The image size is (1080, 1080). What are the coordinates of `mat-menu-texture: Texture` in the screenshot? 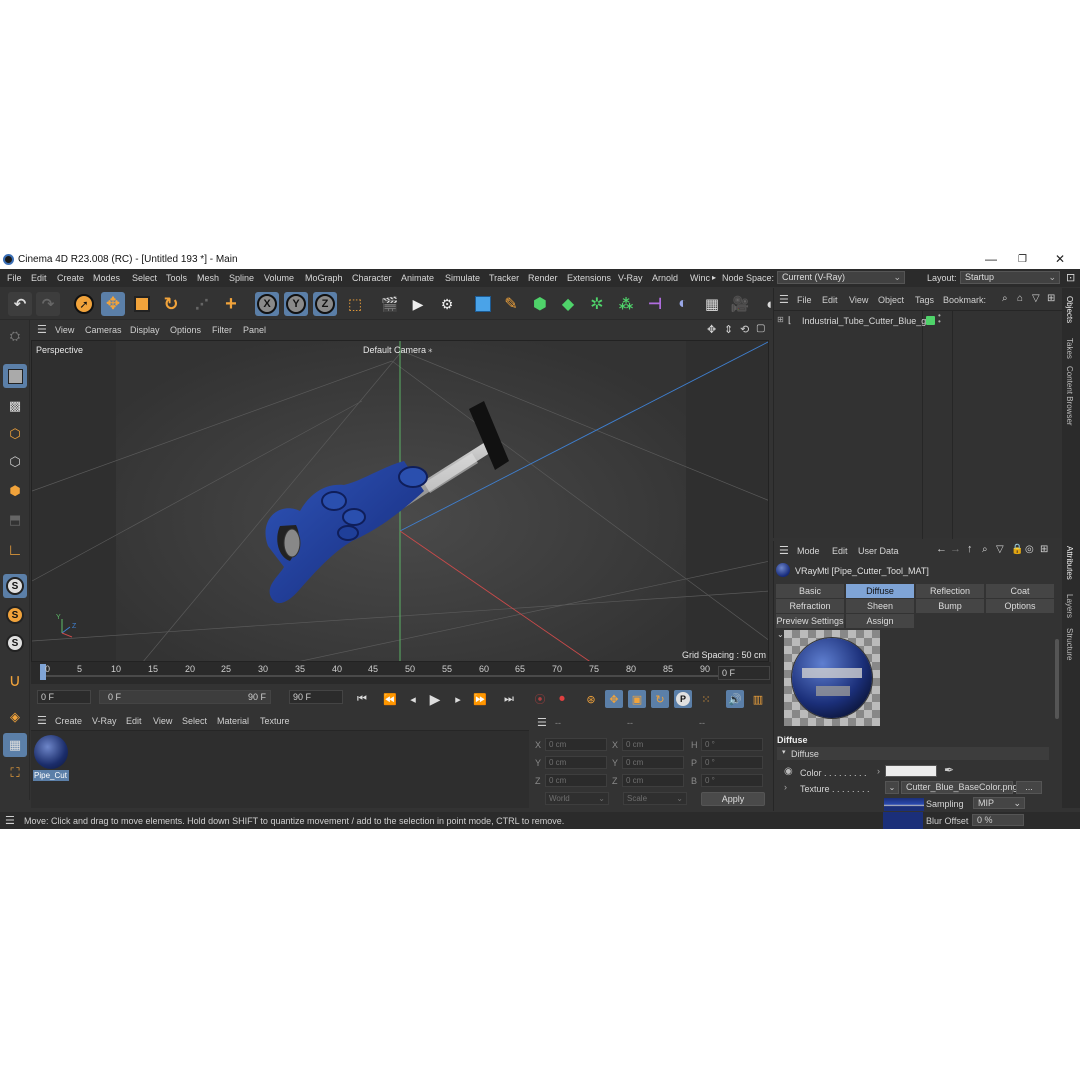 It's located at (275, 721).